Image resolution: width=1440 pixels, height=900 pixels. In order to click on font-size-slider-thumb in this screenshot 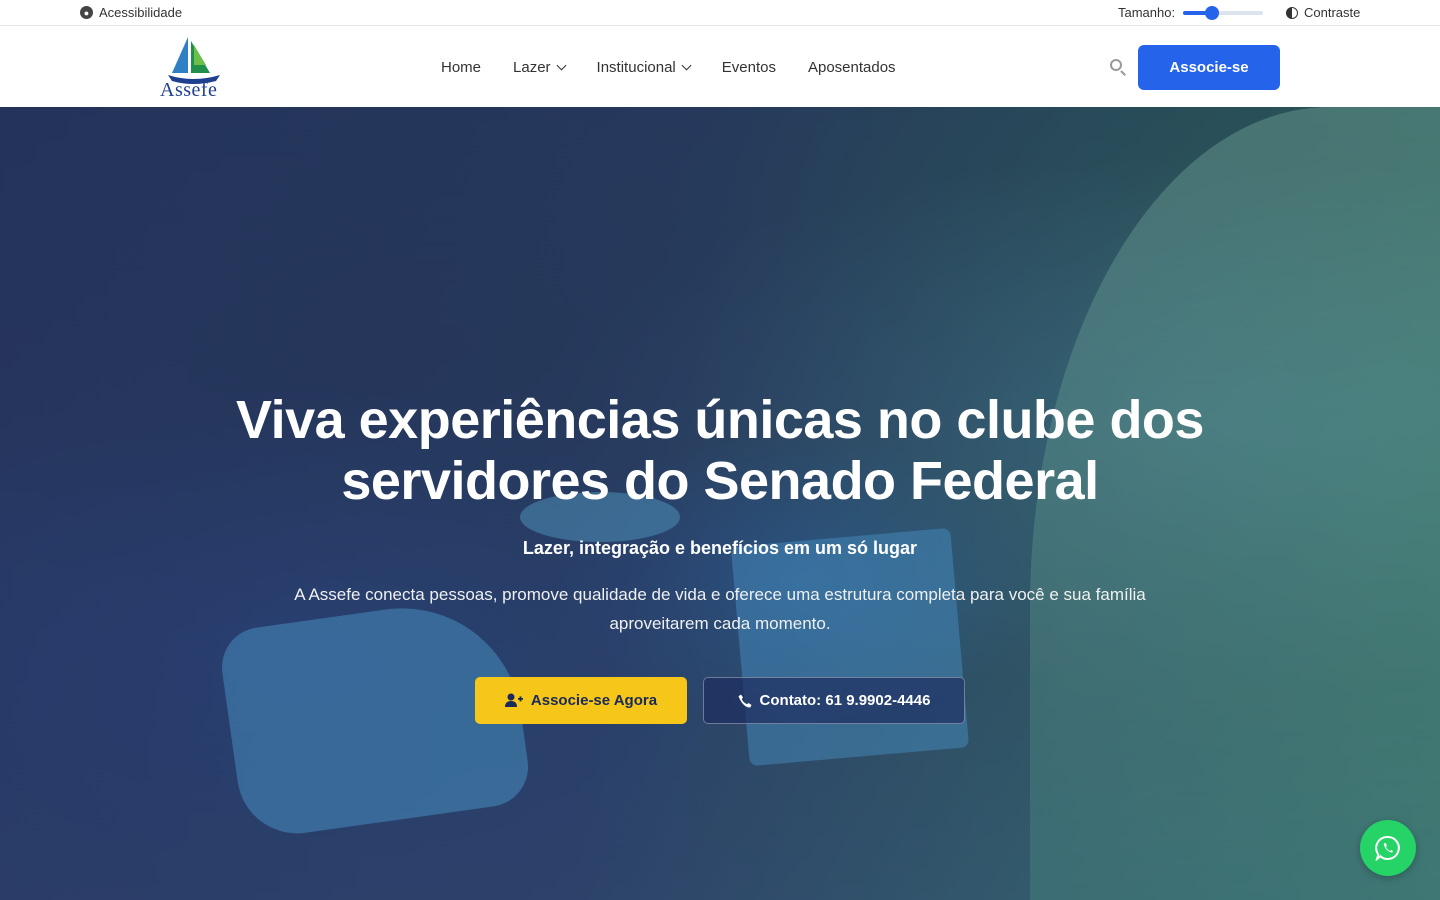, I will do `click(1211, 12)`.